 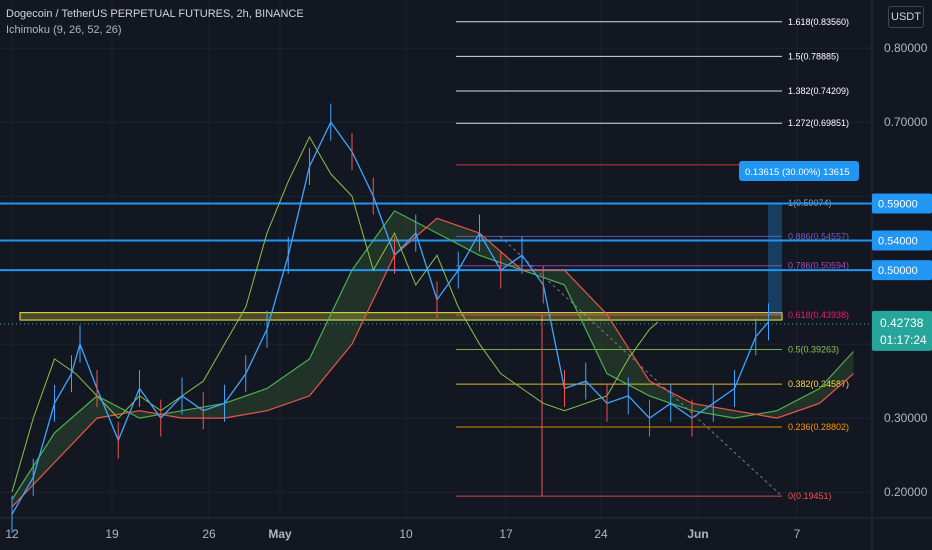 What do you see at coordinates (906, 418) in the screenshot?
I see `price-tick-label: 0.30000` at bounding box center [906, 418].